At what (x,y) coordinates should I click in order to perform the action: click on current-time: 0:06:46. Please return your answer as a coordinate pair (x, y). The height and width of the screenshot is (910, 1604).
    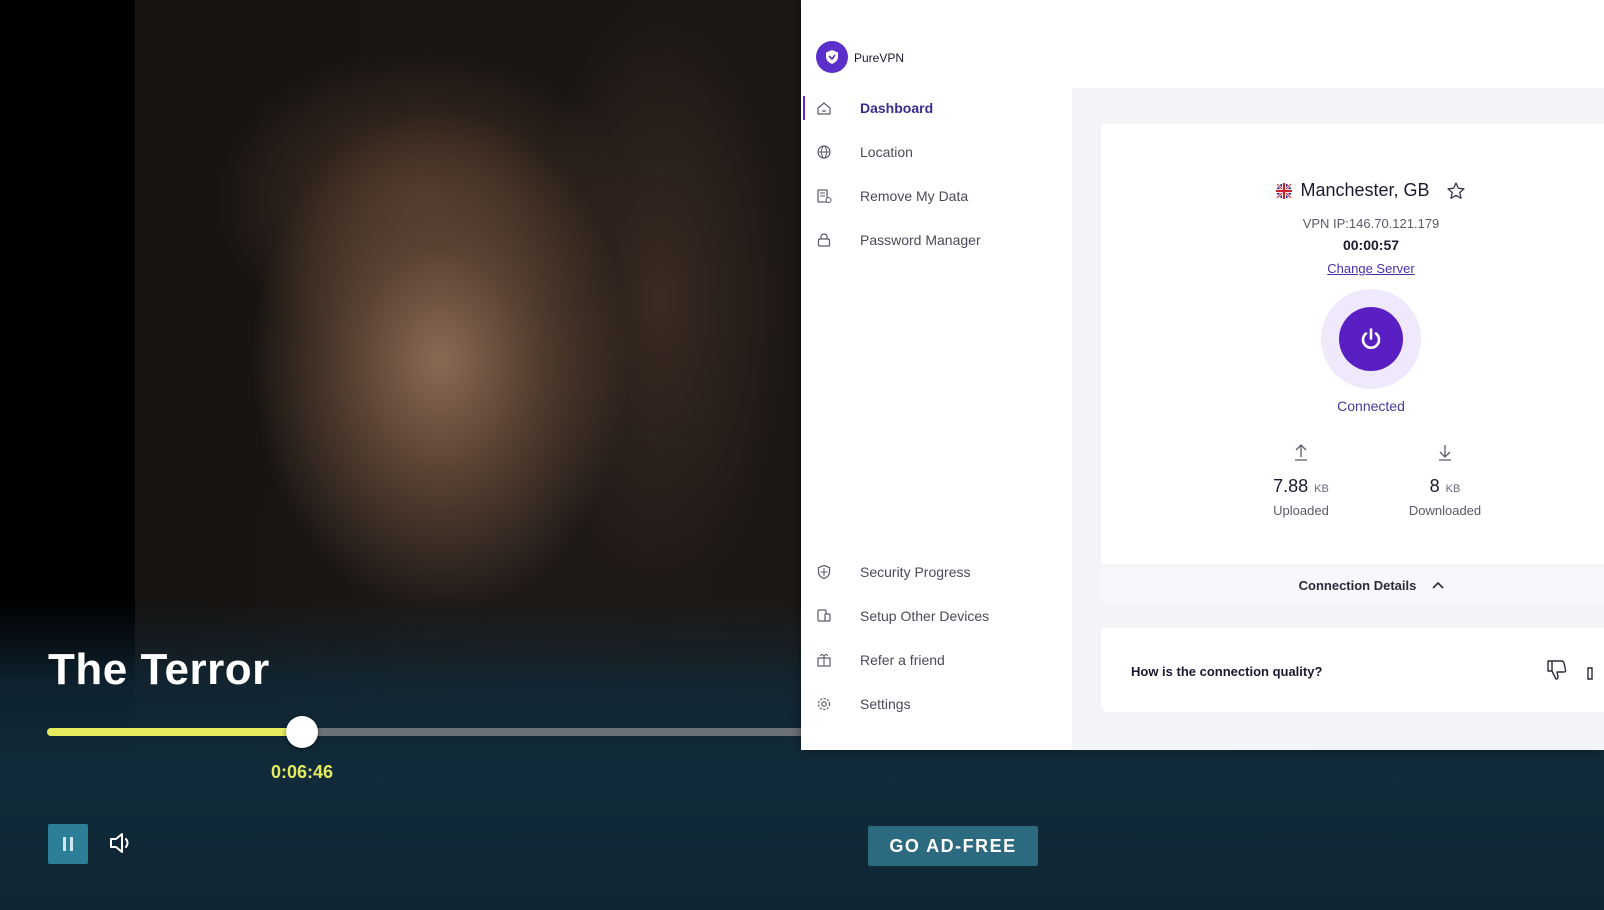
    Looking at the image, I should click on (302, 772).